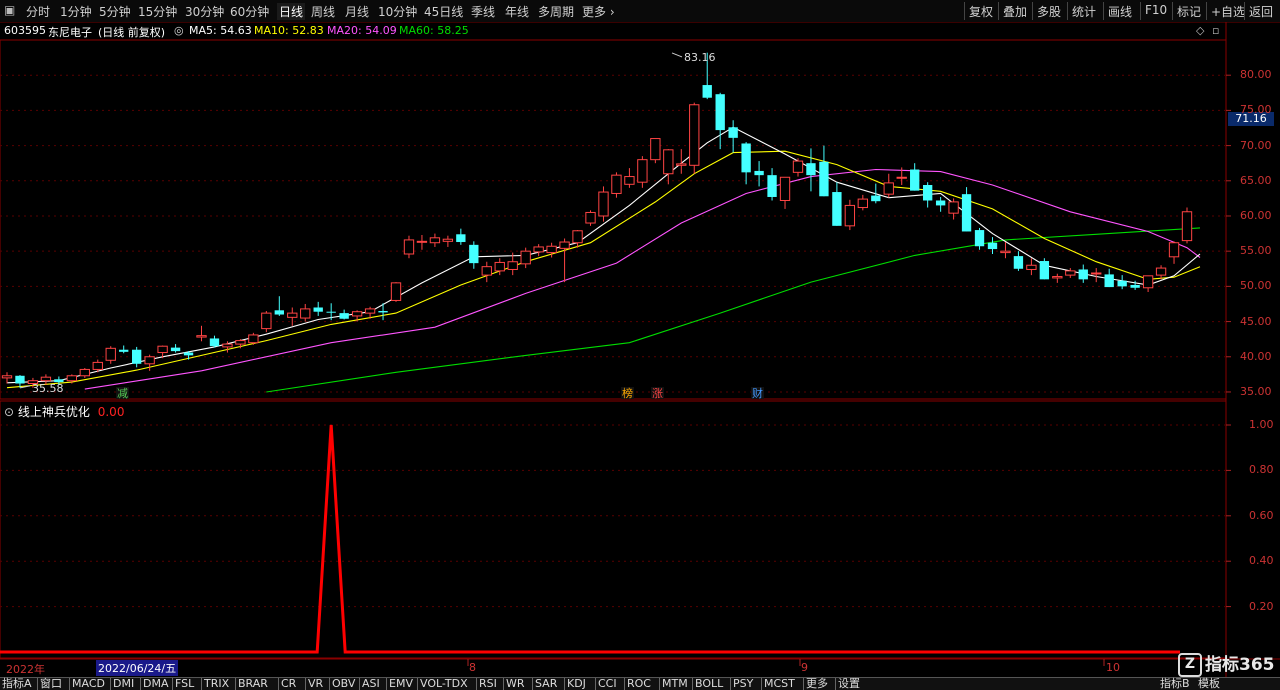  What do you see at coordinates (709, 684) in the screenshot?
I see `indicator-tab-21: BOLL` at bounding box center [709, 684].